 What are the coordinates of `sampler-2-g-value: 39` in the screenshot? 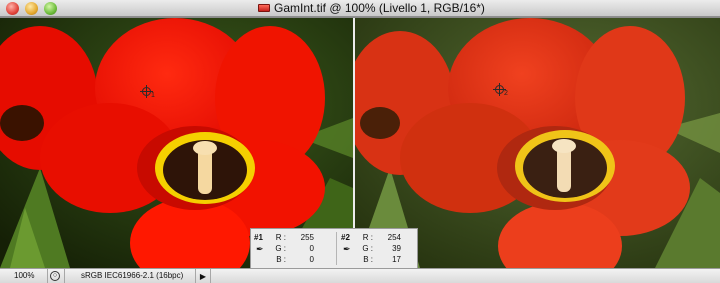 It's located at (396, 248).